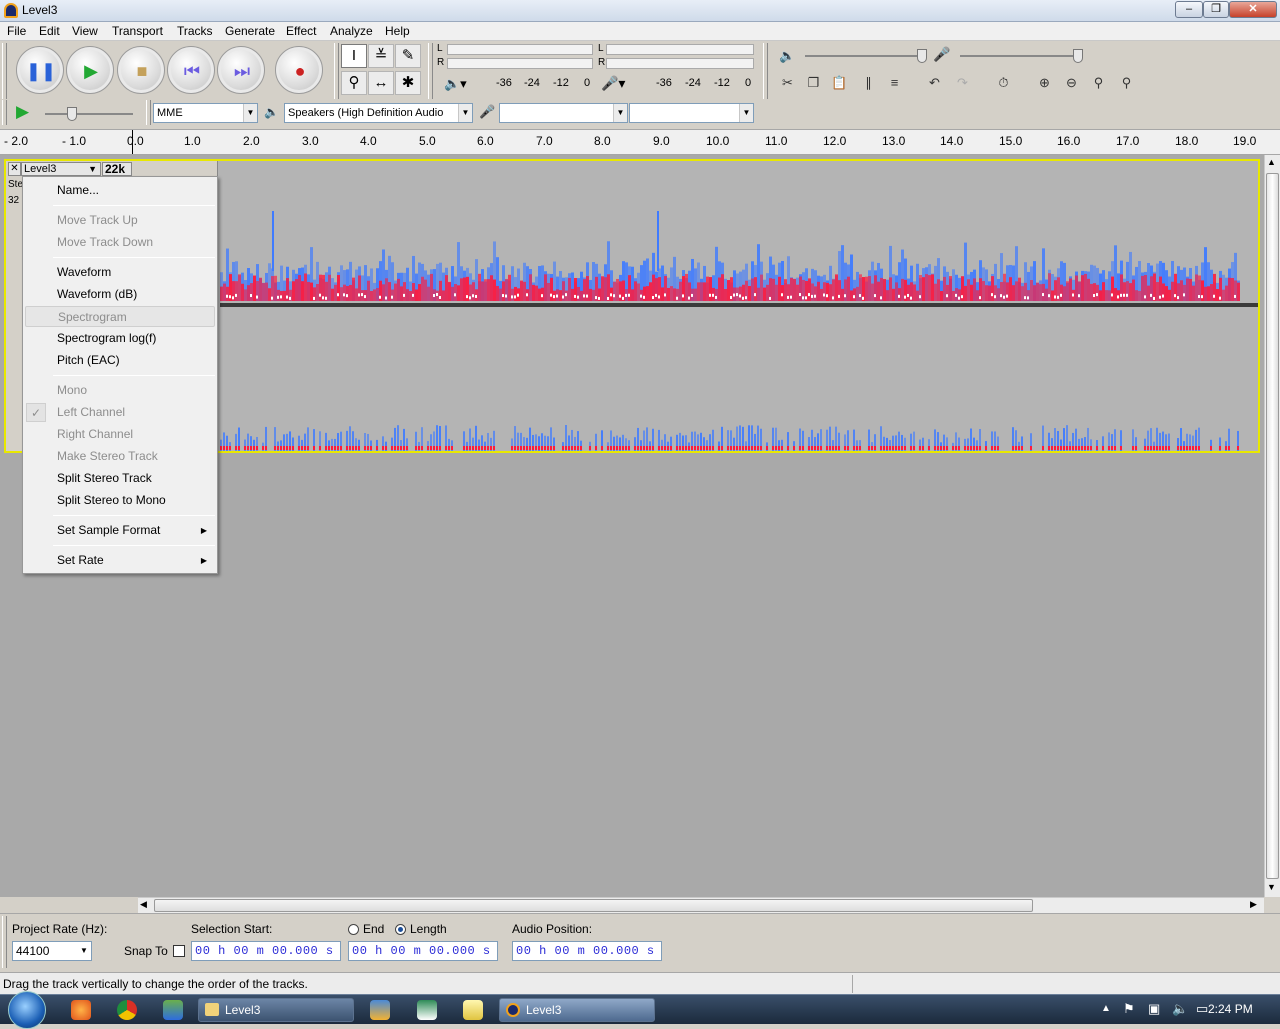 The image size is (1280, 1029). I want to click on menu-item-split-stereo-to-mono: Split Stereo to Mono, so click(120, 500).